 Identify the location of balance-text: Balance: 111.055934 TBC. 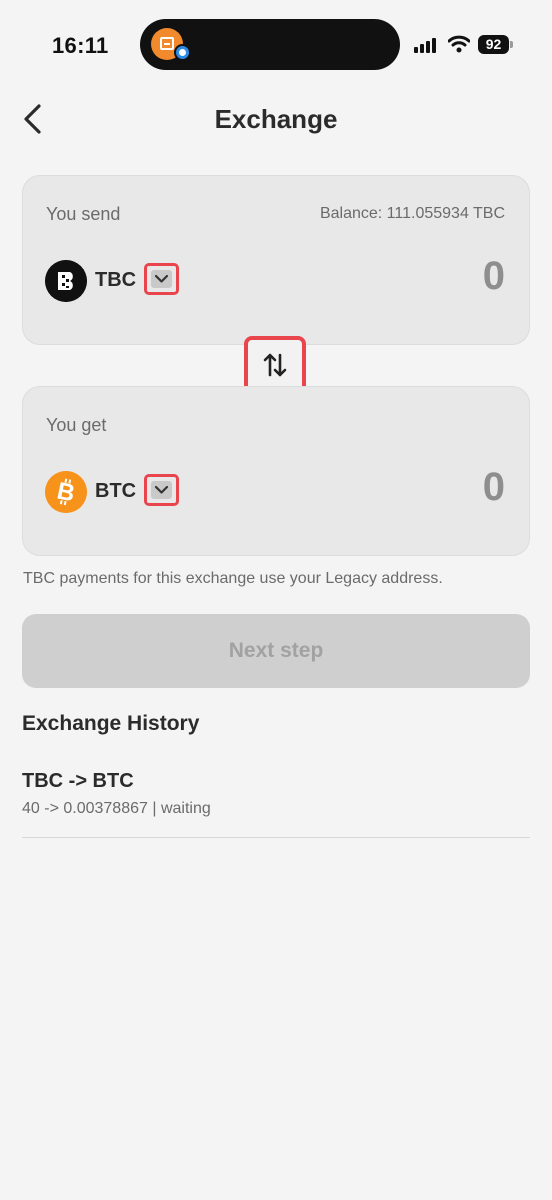
(412, 213).